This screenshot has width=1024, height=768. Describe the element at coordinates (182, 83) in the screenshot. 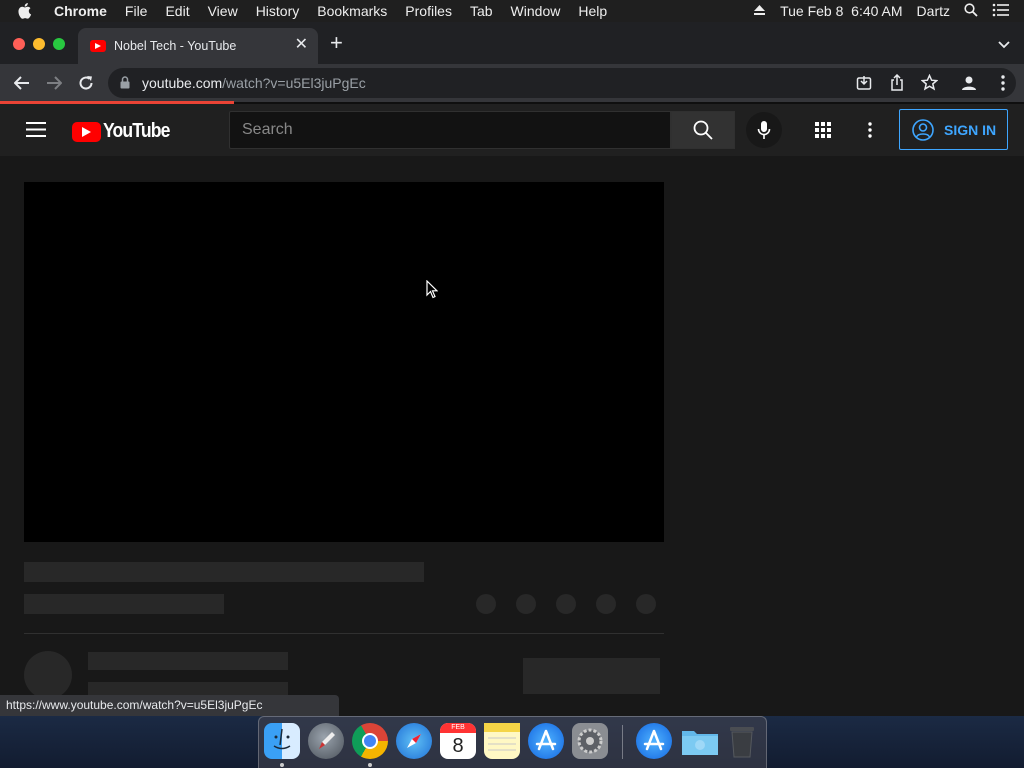

I see `url-host: youtube.com` at that location.